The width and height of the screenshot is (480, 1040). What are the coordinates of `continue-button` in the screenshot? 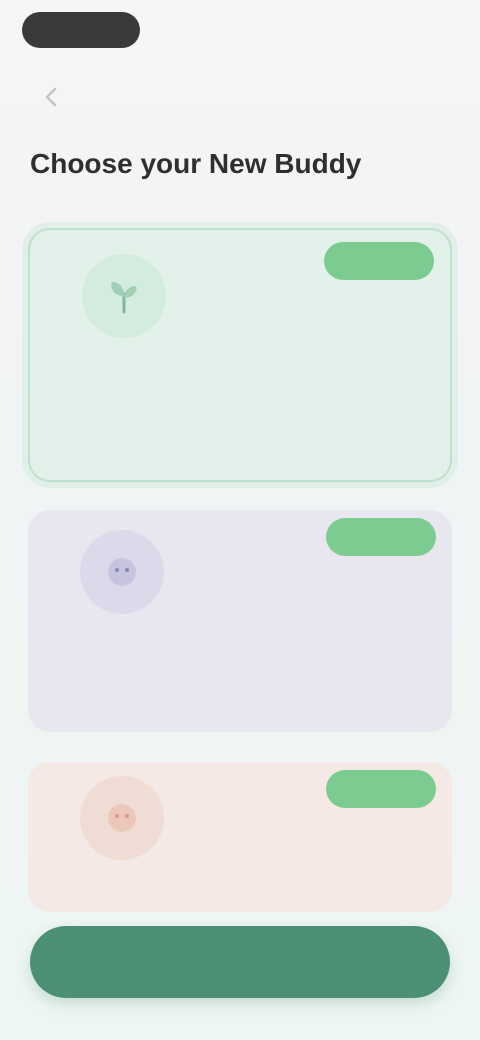 It's located at (240, 962).